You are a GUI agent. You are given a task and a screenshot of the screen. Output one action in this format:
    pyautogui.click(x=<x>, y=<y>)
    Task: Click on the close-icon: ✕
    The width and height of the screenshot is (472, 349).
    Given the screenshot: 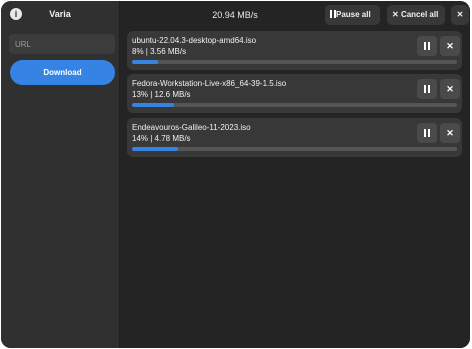 What is the action you would take?
    pyautogui.click(x=460, y=14)
    